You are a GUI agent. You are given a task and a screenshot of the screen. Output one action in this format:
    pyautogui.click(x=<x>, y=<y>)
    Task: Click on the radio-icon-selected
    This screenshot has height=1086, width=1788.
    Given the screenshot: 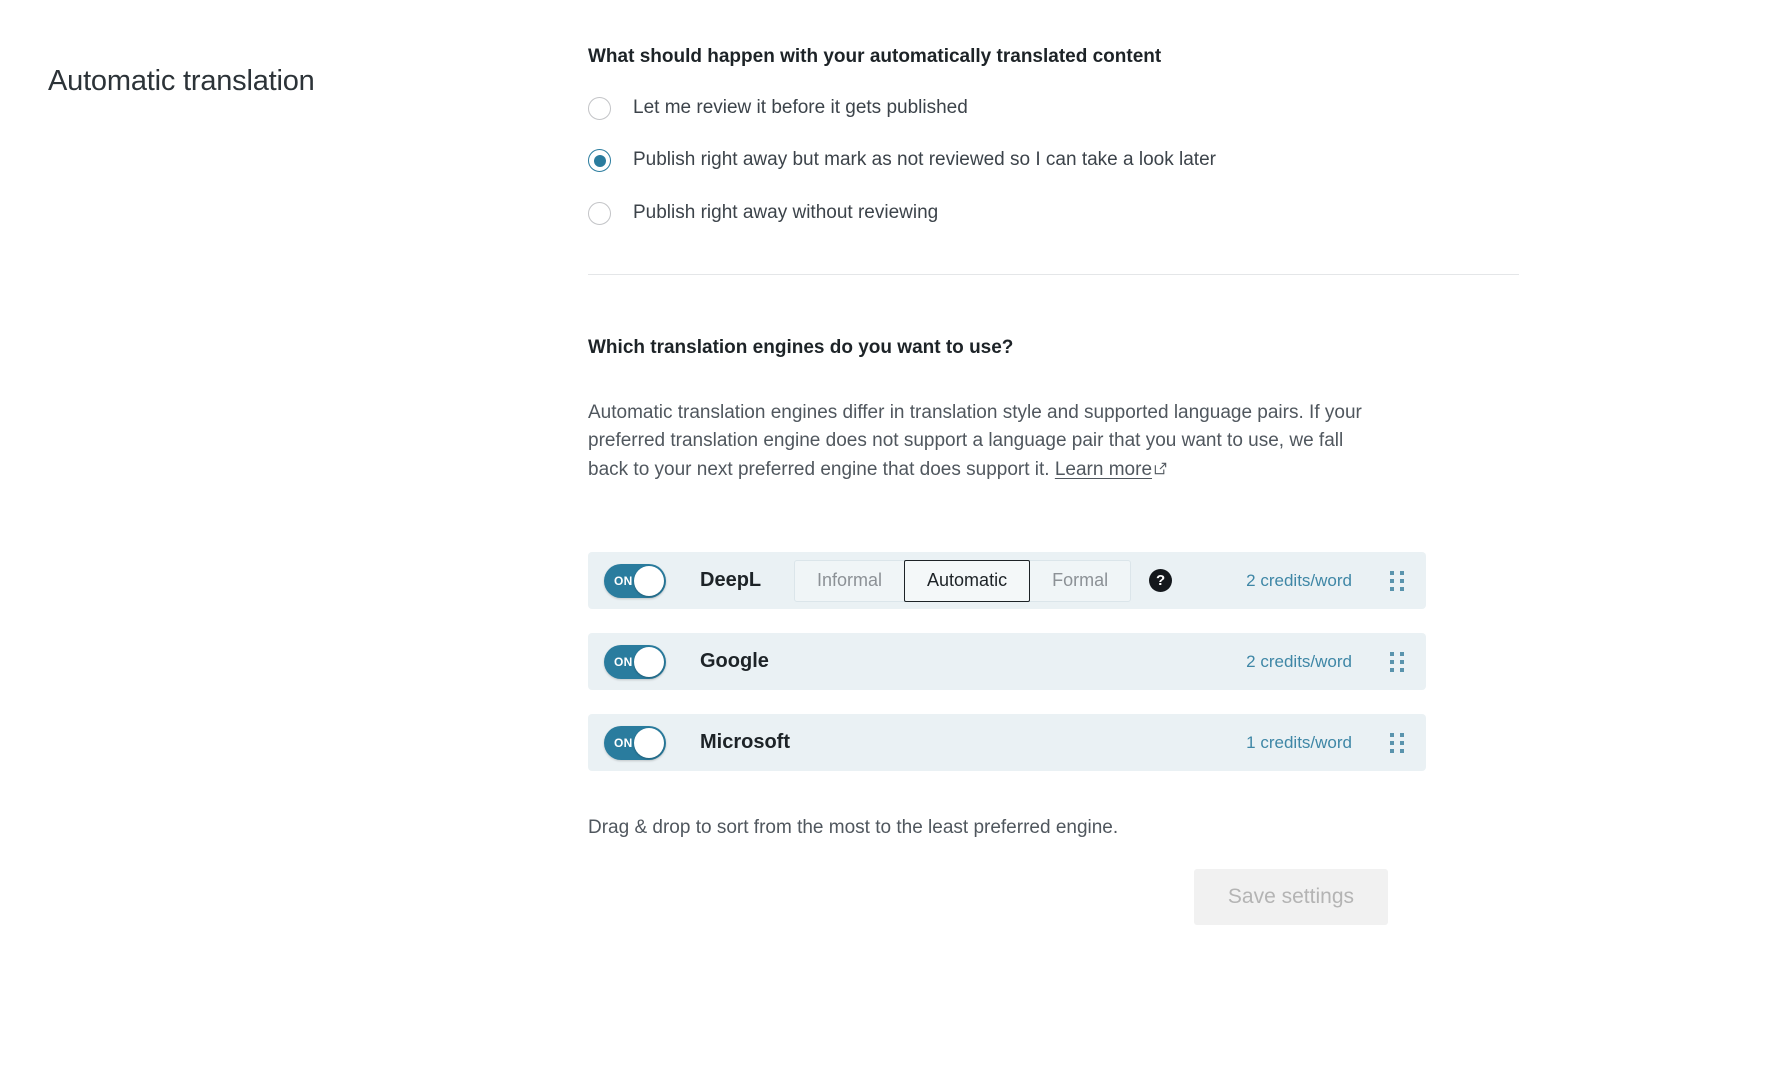 What is the action you would take?
    pyautogui.click(x=599, y=161)
    